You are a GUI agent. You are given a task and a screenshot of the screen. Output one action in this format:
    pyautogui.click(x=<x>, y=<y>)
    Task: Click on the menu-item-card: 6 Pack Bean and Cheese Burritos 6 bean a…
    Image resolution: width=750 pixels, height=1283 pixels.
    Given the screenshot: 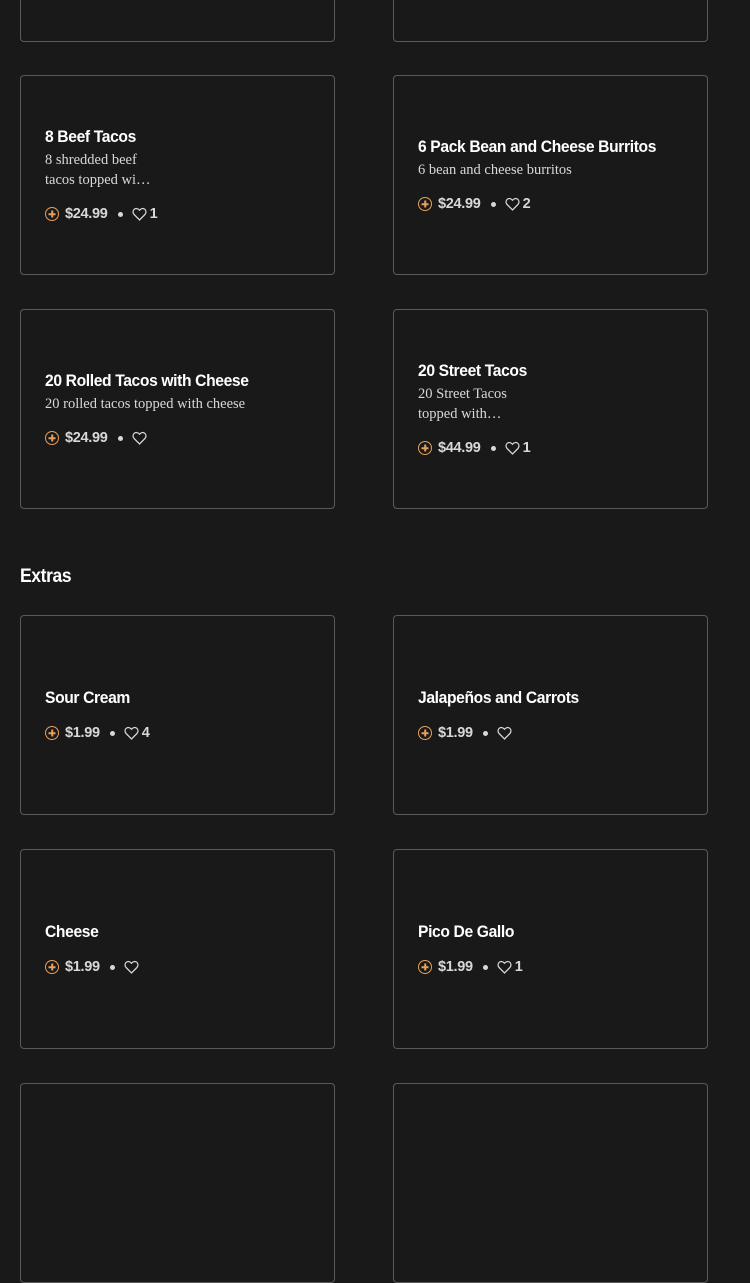 What is the action you would take?
    pyautogui.click(x=550, y=175)
    